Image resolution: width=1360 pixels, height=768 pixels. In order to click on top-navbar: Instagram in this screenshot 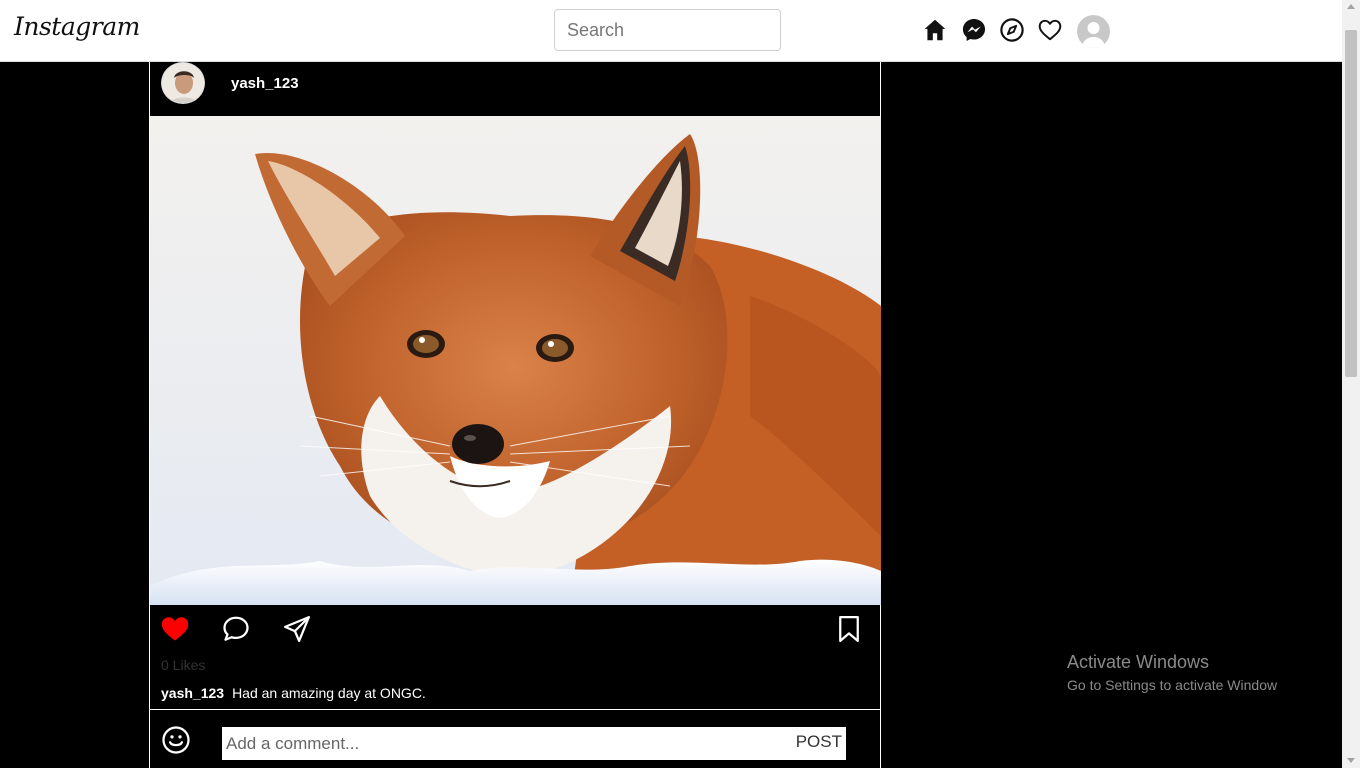, I will do `click(671, 31)`.